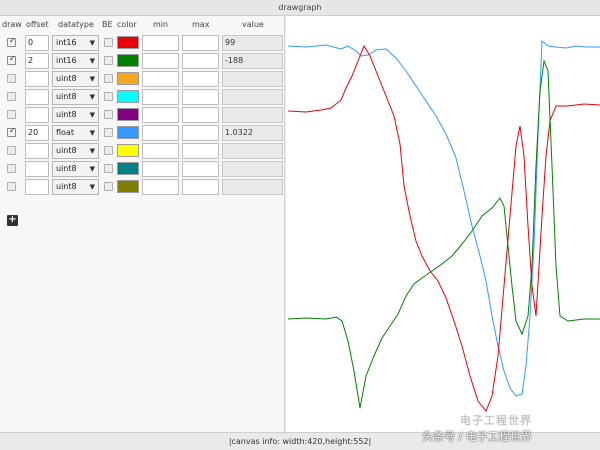 Image resolution: width=600 pixels, height=450 pixels. I want to click on plus-icon: +, so click(12, 219).